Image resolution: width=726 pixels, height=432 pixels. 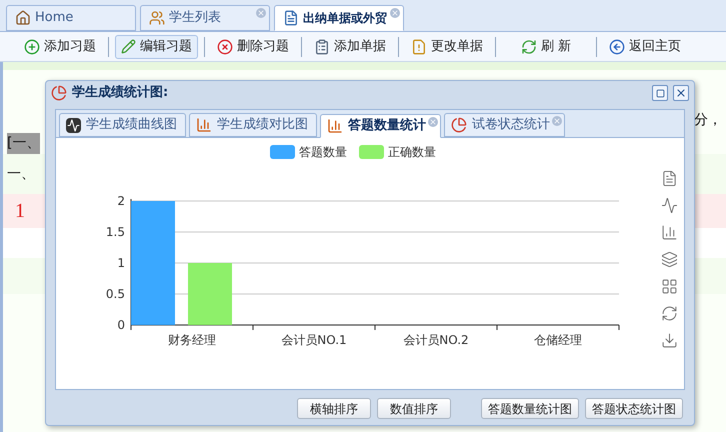 I want to click on tab-label: 出纳单据或外贸, so click(x=345, y=18).